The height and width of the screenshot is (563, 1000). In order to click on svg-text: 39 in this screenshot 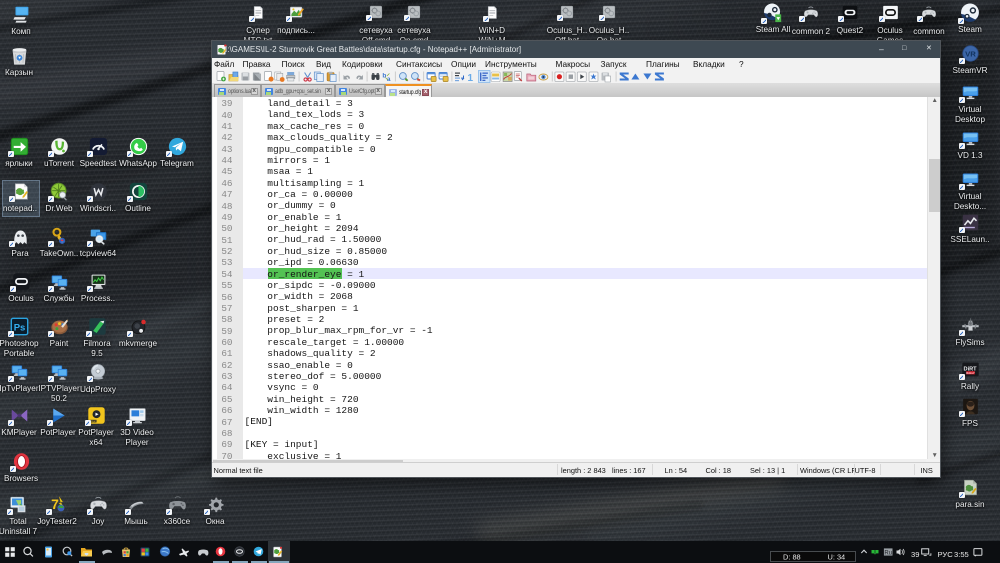, I will do `click(915, 554)`.